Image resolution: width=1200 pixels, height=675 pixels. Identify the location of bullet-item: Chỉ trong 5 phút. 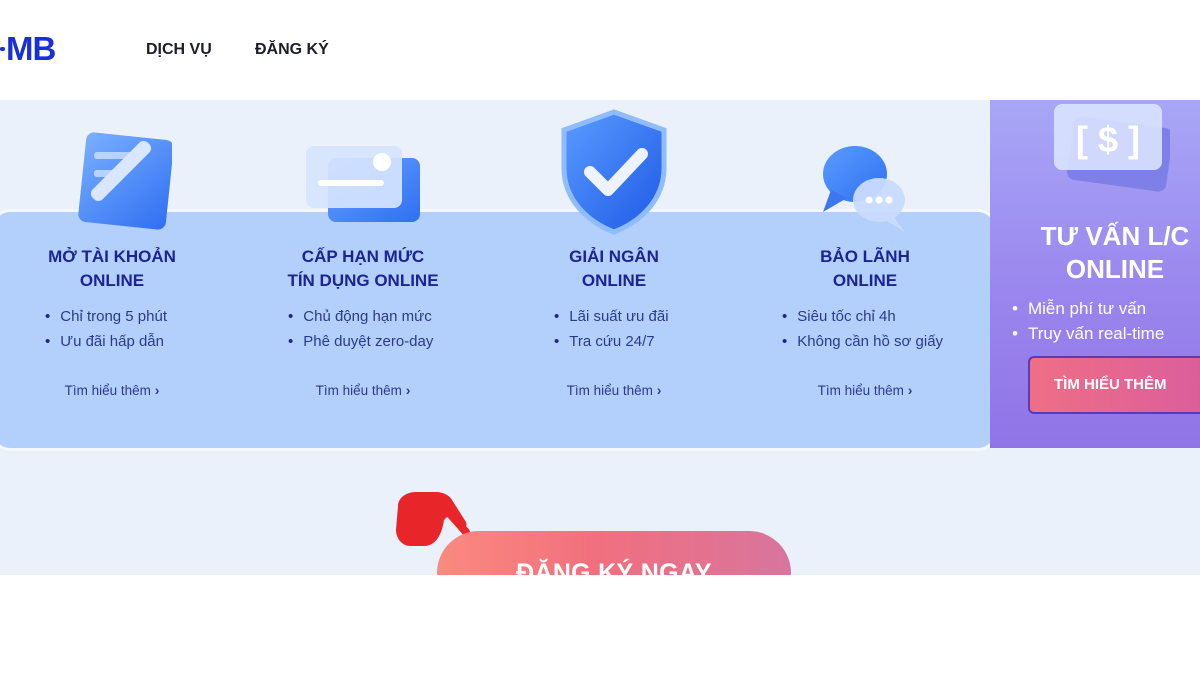
(160, 316).